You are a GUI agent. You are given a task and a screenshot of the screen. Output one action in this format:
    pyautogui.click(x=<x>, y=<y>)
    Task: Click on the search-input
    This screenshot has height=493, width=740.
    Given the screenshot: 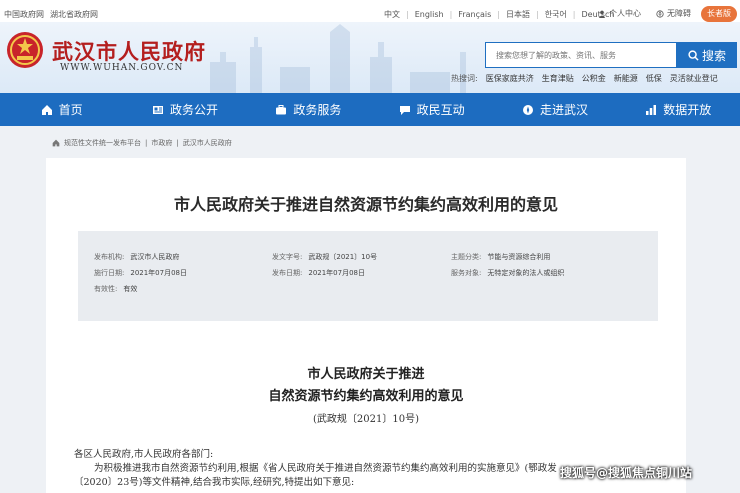 What is the action you would take?
    pyautogui.click(x=581, y=55)
    